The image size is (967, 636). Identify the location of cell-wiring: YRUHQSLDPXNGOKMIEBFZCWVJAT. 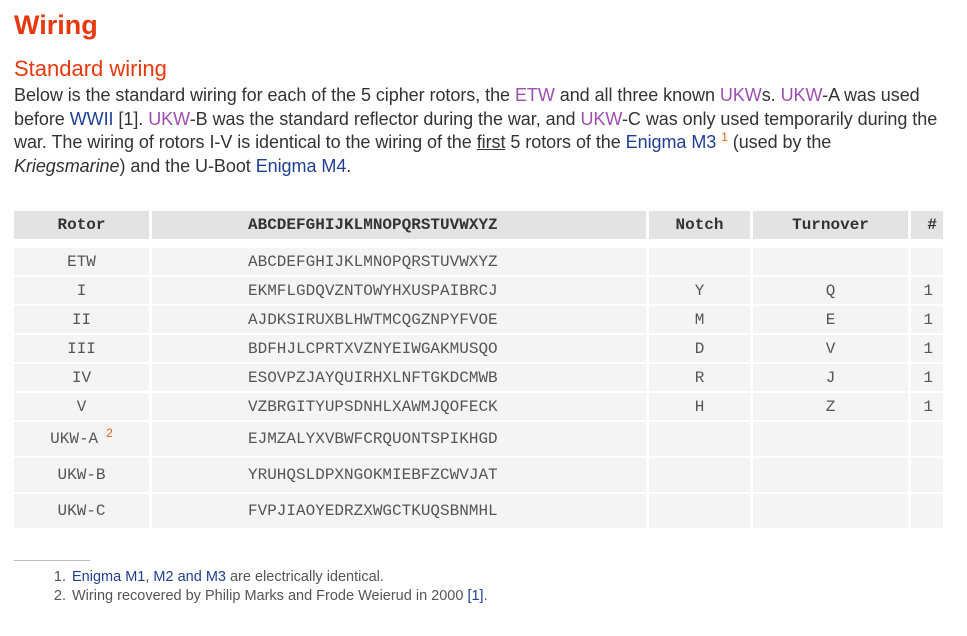
(400, 476).